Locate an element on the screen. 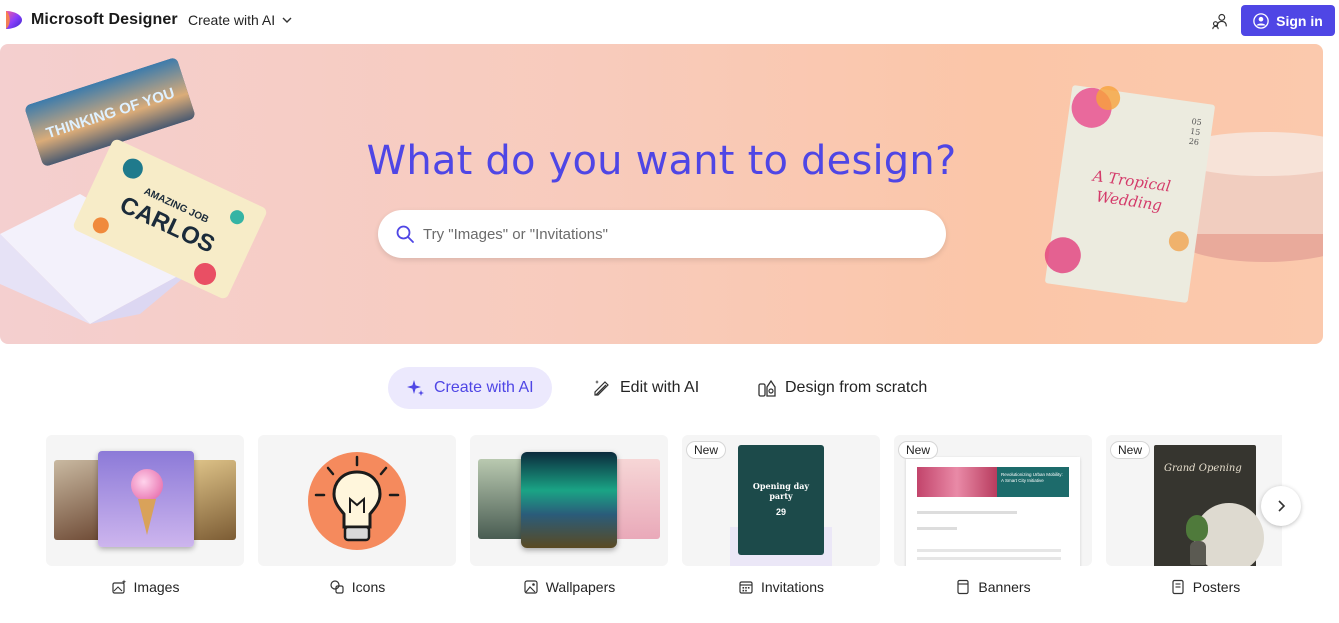 This screenshot has height=623, width=1339. search-icon is located at coordinates (405, 234).